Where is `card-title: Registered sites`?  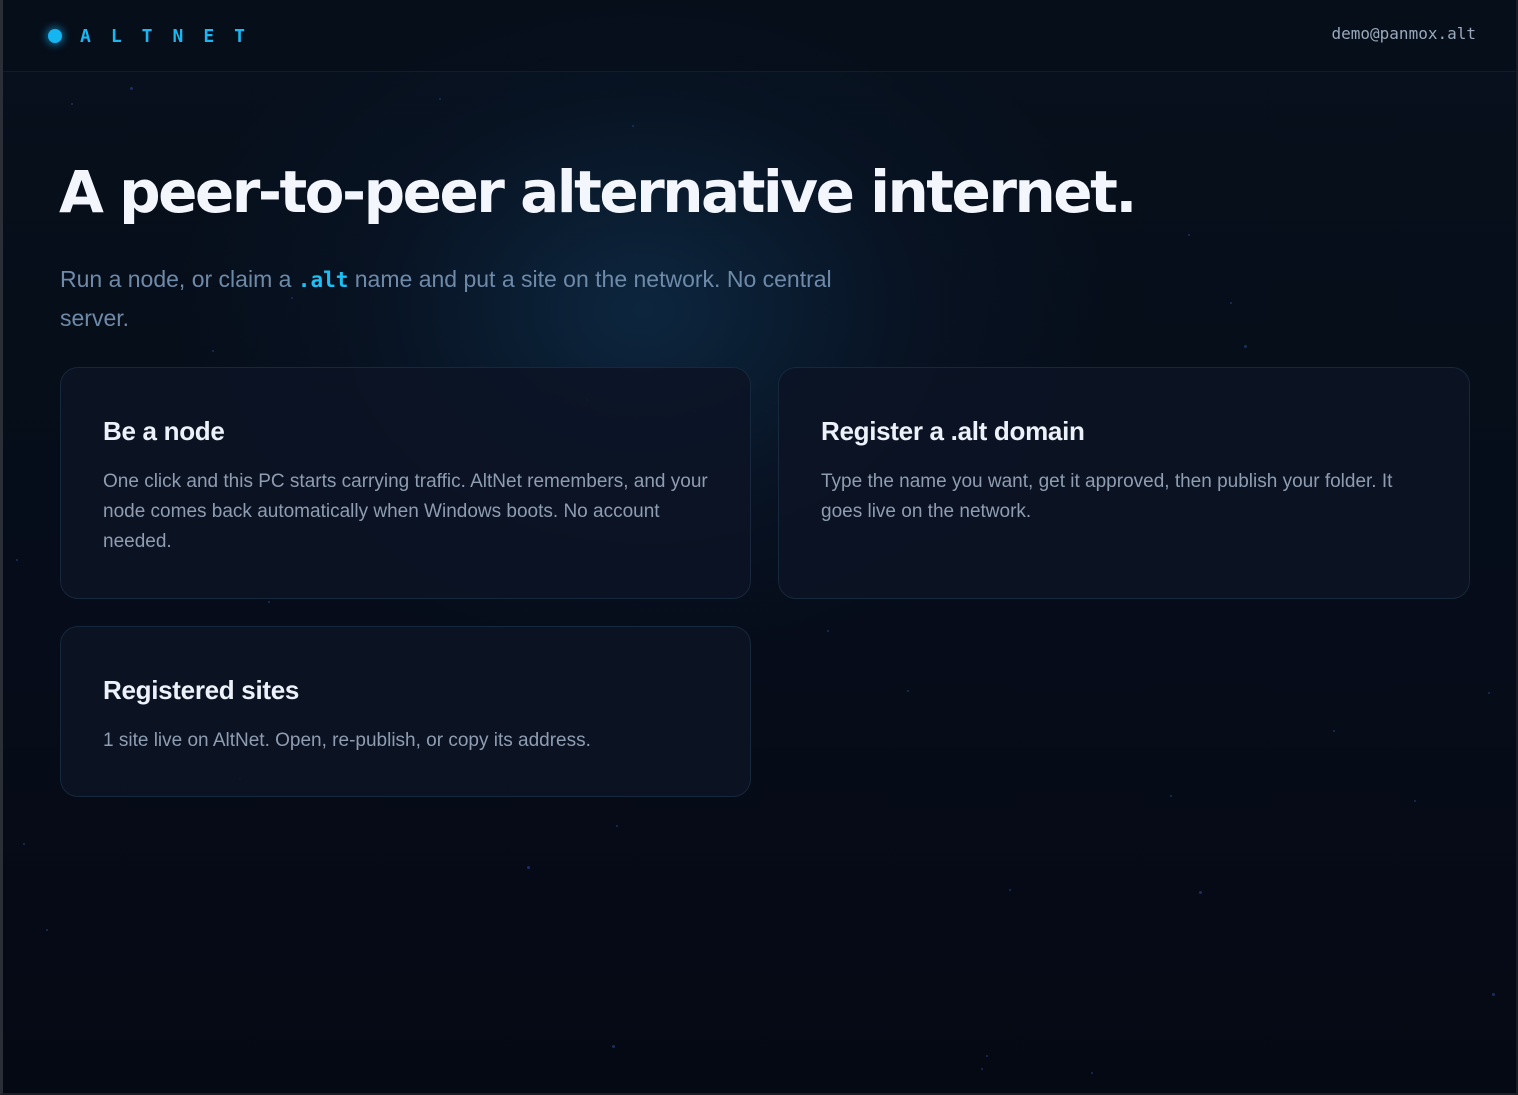 card-title: Registered sites is located at coordinates (201, 690).